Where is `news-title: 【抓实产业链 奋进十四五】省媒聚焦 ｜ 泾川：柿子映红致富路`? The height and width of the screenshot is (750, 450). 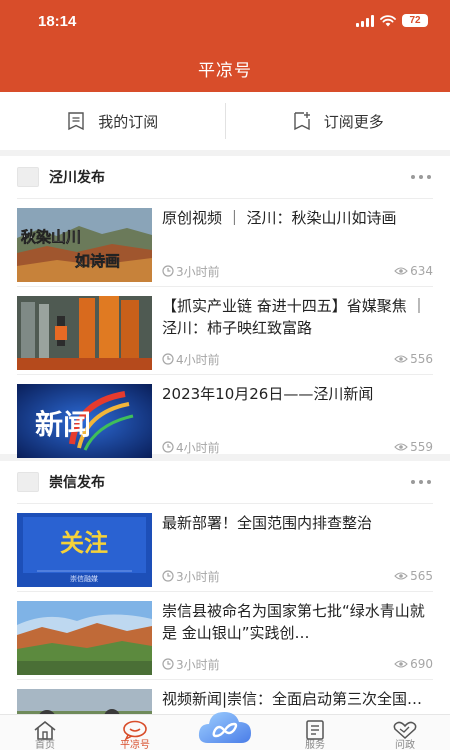
news-title: 【抓实产业链 奋进十四五】省媒聚焦 ｜ 泾川：柿子映红致富路 is located at coordinates (297, 317).